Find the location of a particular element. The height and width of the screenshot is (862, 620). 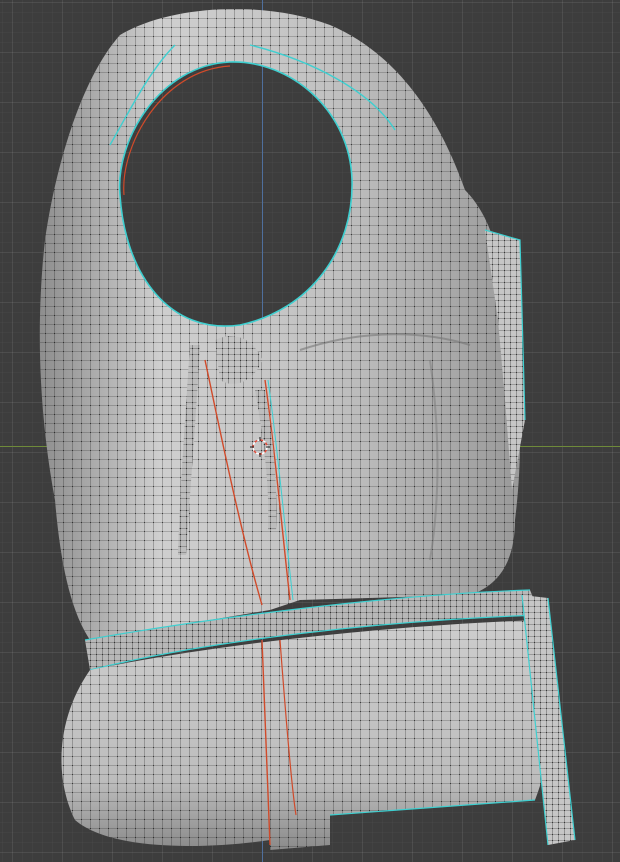

3d-cursor-icon is located at coordinates (260, 447).